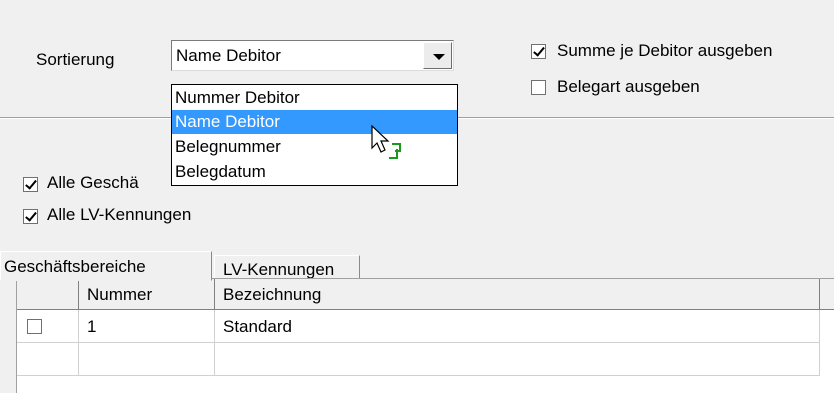  I want to click on sort-combobox: Name Debitor, so click(312, 55).